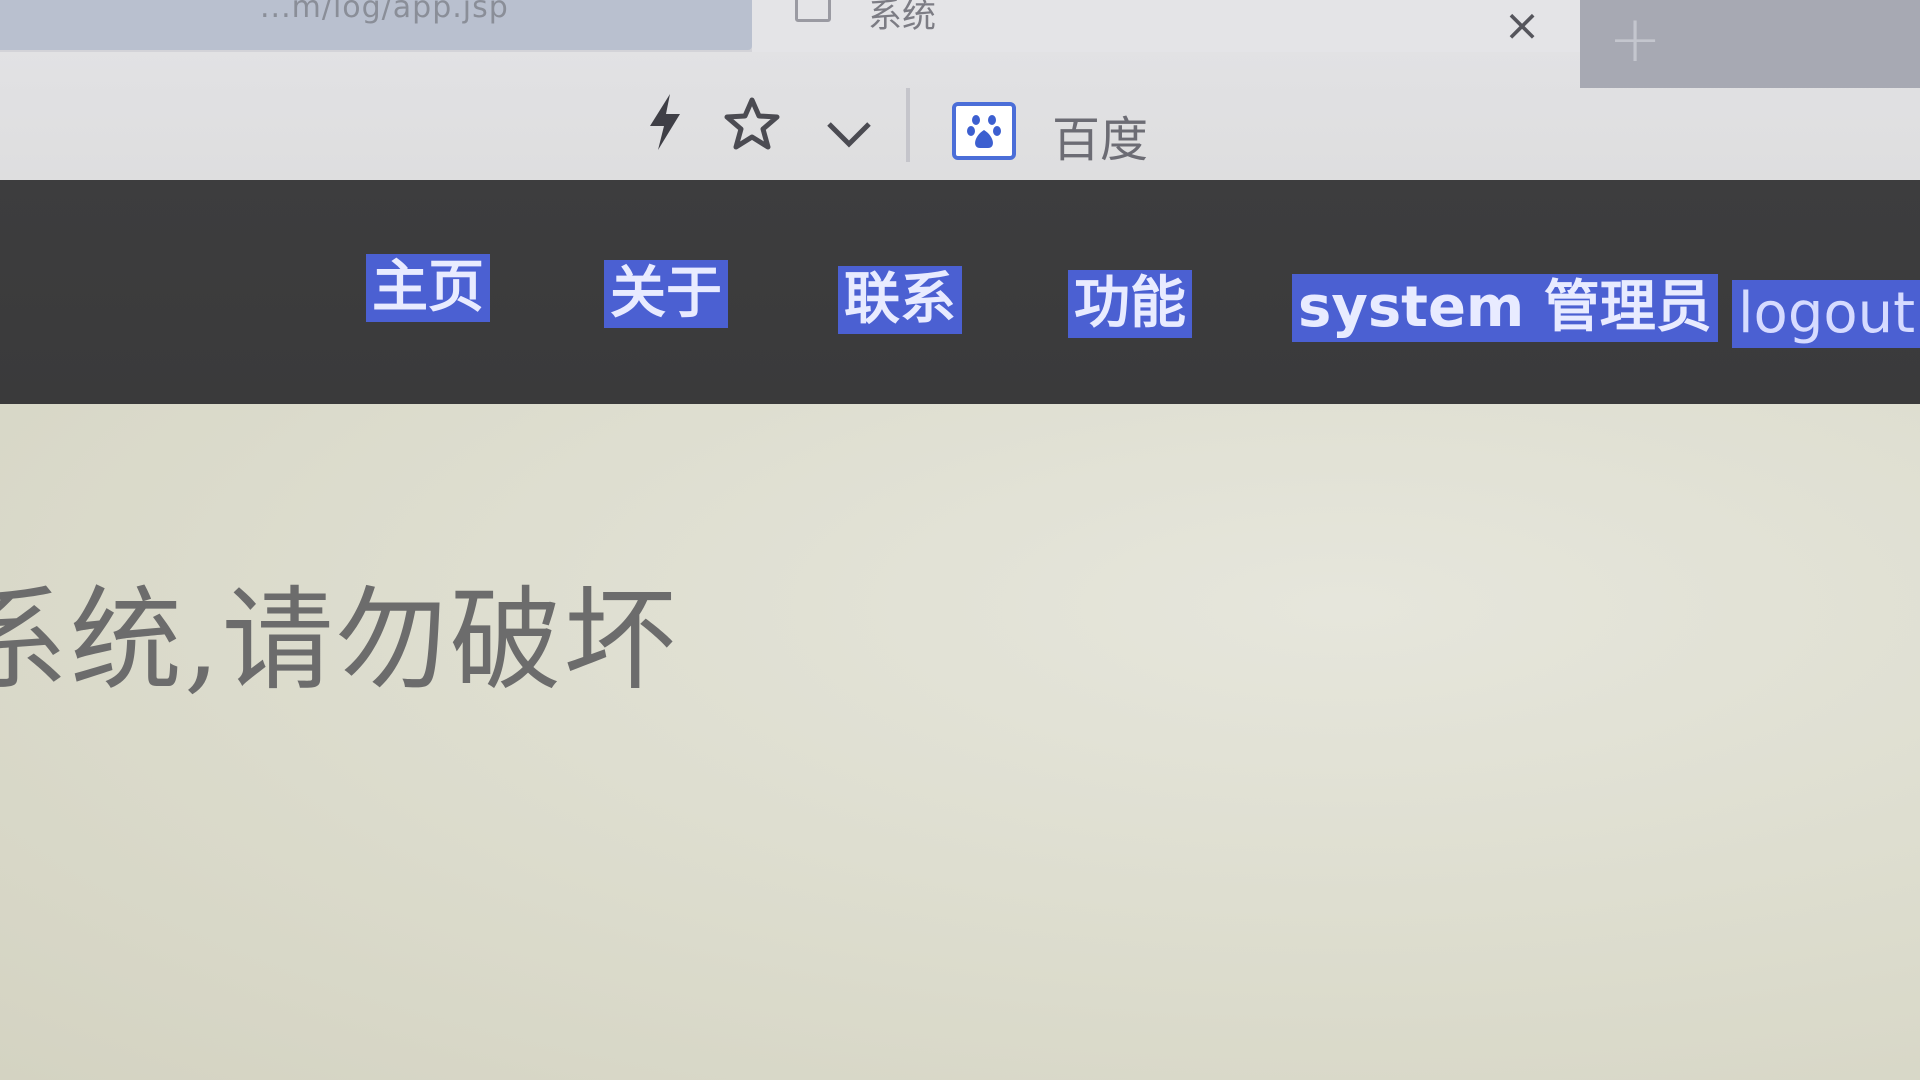  What do you see at coordinates (813, 11) in the screenshot?
I see `page-icon` at bounding box center [813, 11].